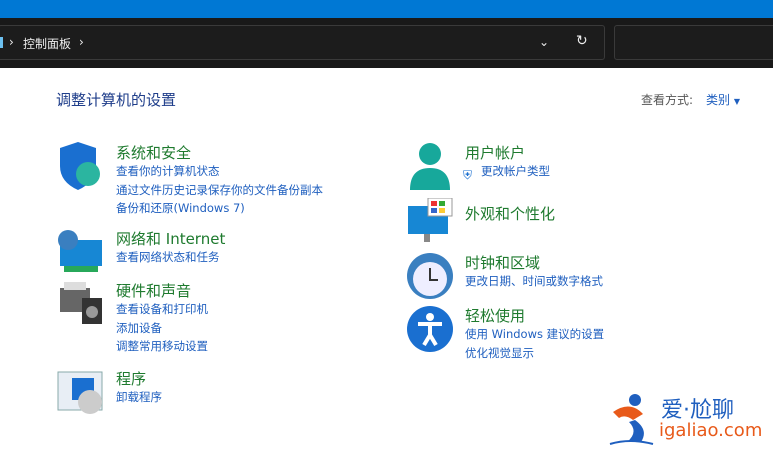  What do you see at coordinates (718, 100) in the screenshot?
I see `view-by-value: 类别` at bounding box center [718, 100].